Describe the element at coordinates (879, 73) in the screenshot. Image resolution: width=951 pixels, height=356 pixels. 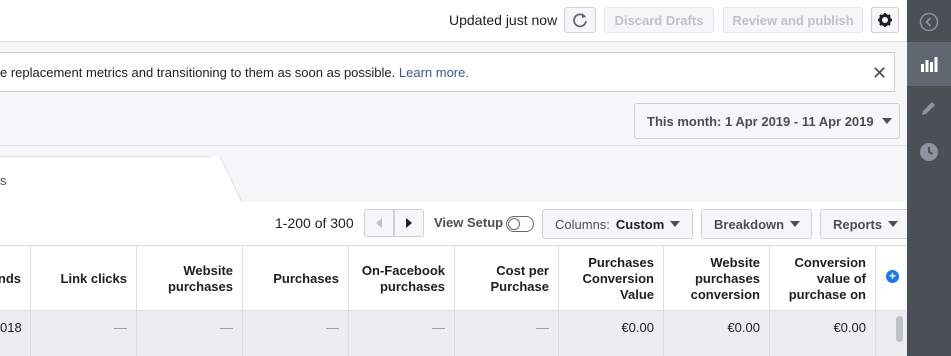
I see `close-icon: ✕` at that location.